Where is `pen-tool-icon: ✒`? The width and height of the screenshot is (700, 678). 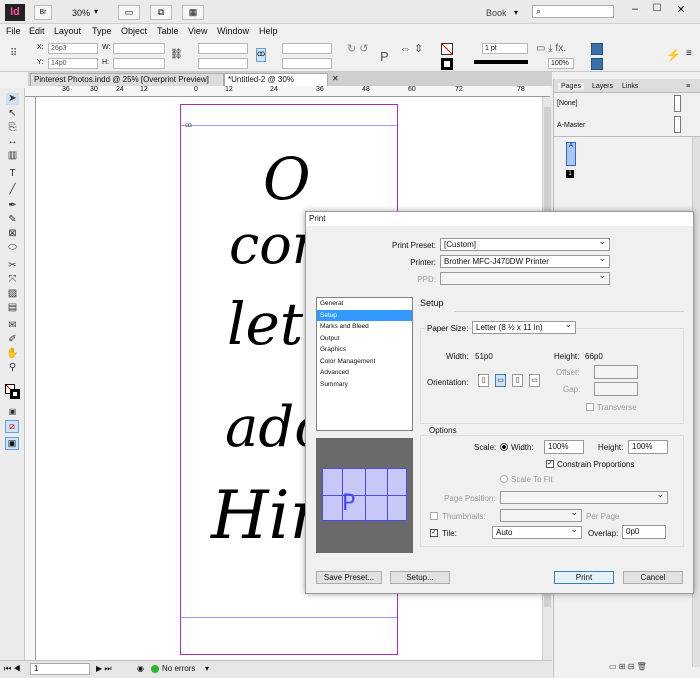 pen-tool-icon: ✒ is located at coordinates (12, 206).